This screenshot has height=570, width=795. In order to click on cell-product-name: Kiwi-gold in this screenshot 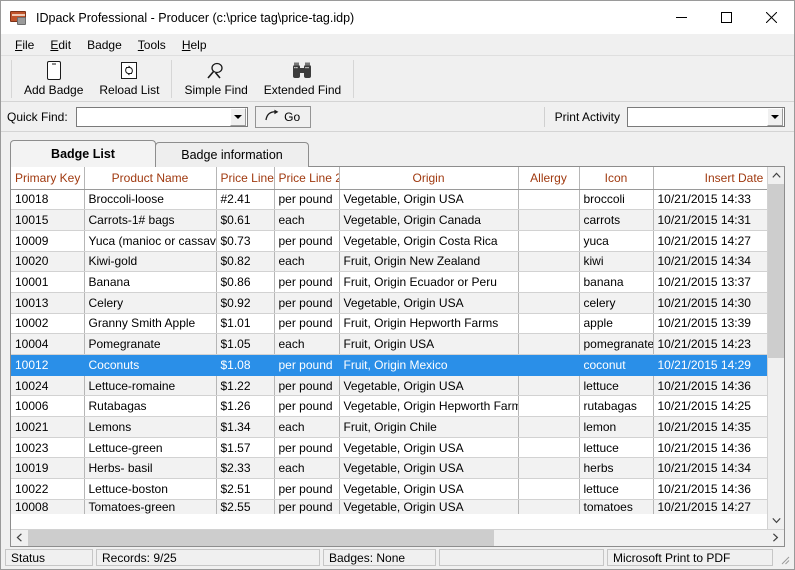, I will do `click(150, 262)`.